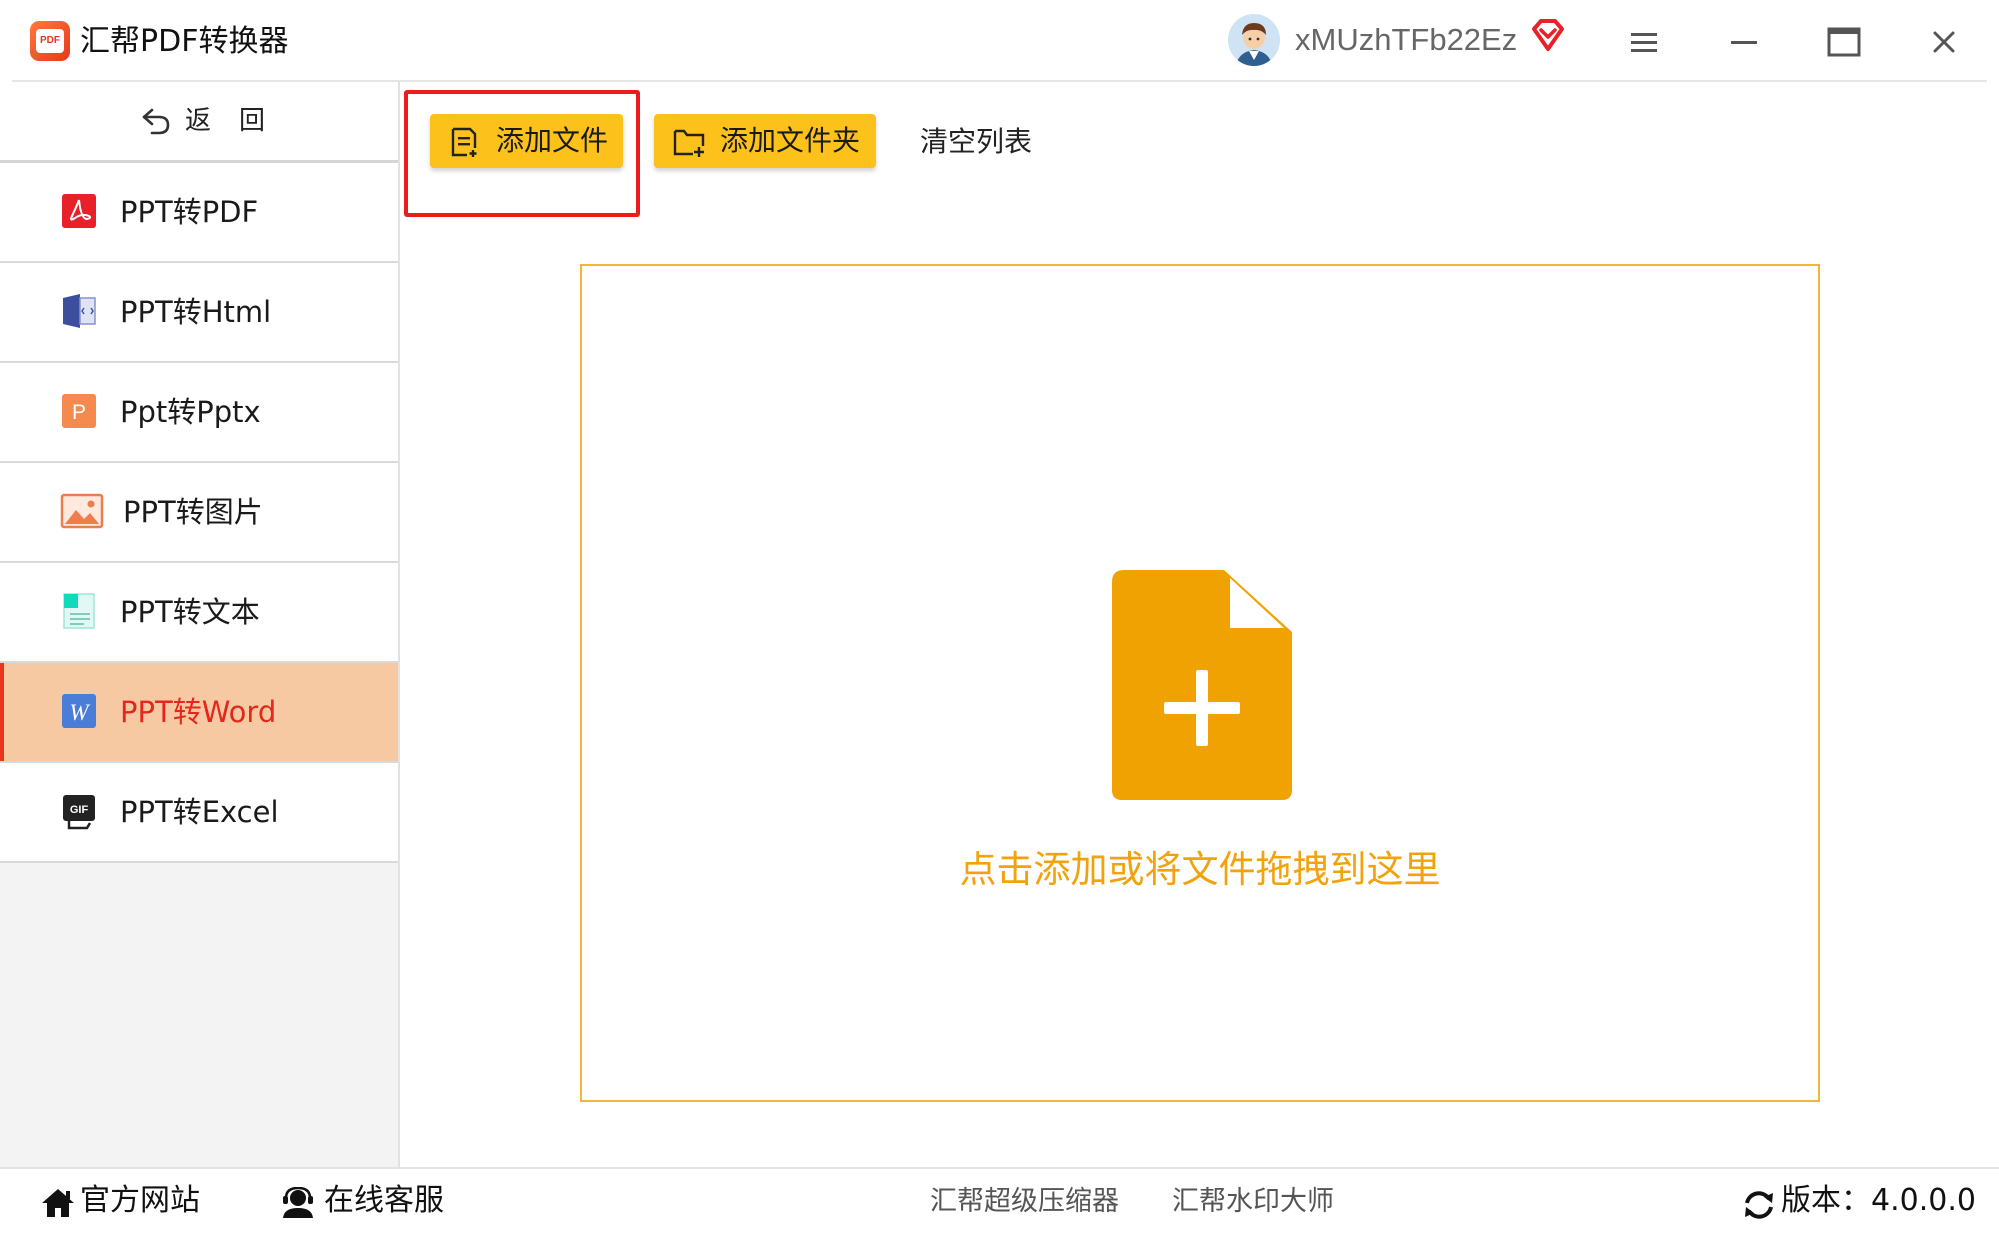 This screenshot has width=1999, height=1235. I want to click on add-folder-label: 添加文件夹, so click(790, 140).